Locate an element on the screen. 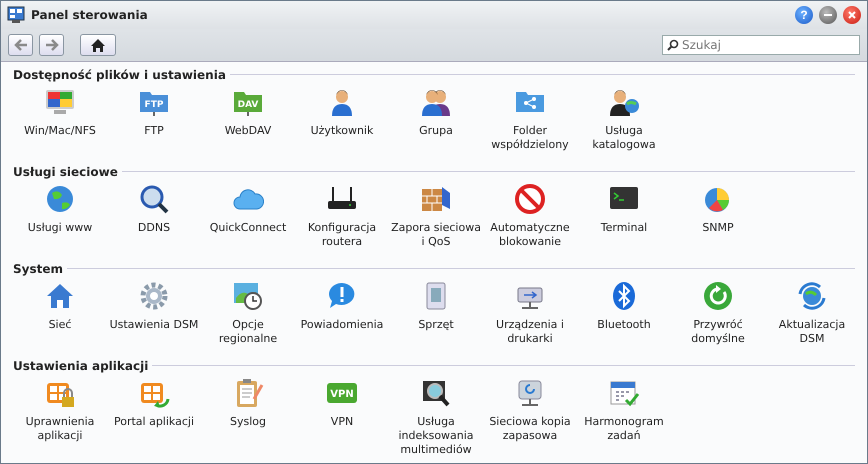 The image size is (868, 464). control-panel-item: Sieć is located at coordinates (60, 317).